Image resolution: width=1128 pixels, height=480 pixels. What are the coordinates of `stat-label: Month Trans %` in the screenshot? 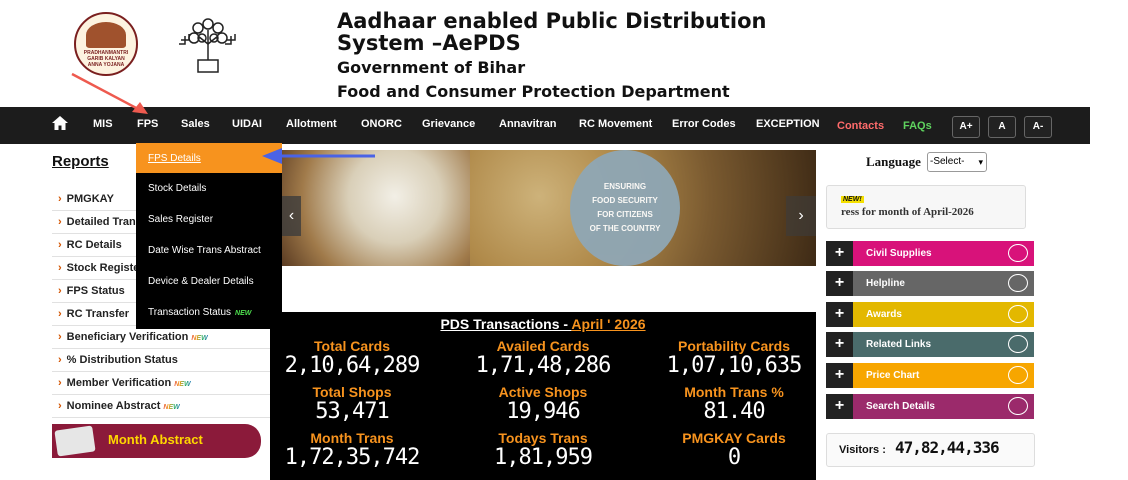 It's located at (734, 392).